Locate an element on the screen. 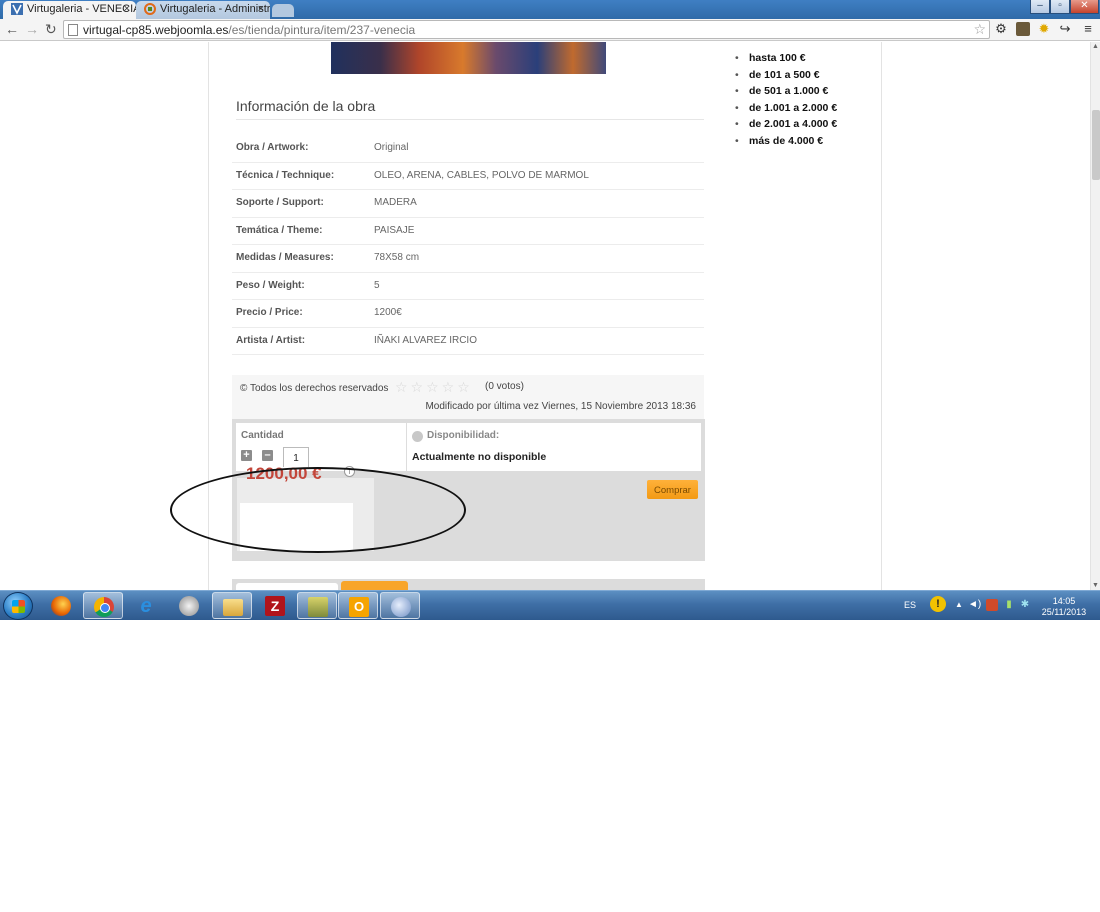  info-row: Soporte / Support: MADERA is located at coordinates (468, 204).